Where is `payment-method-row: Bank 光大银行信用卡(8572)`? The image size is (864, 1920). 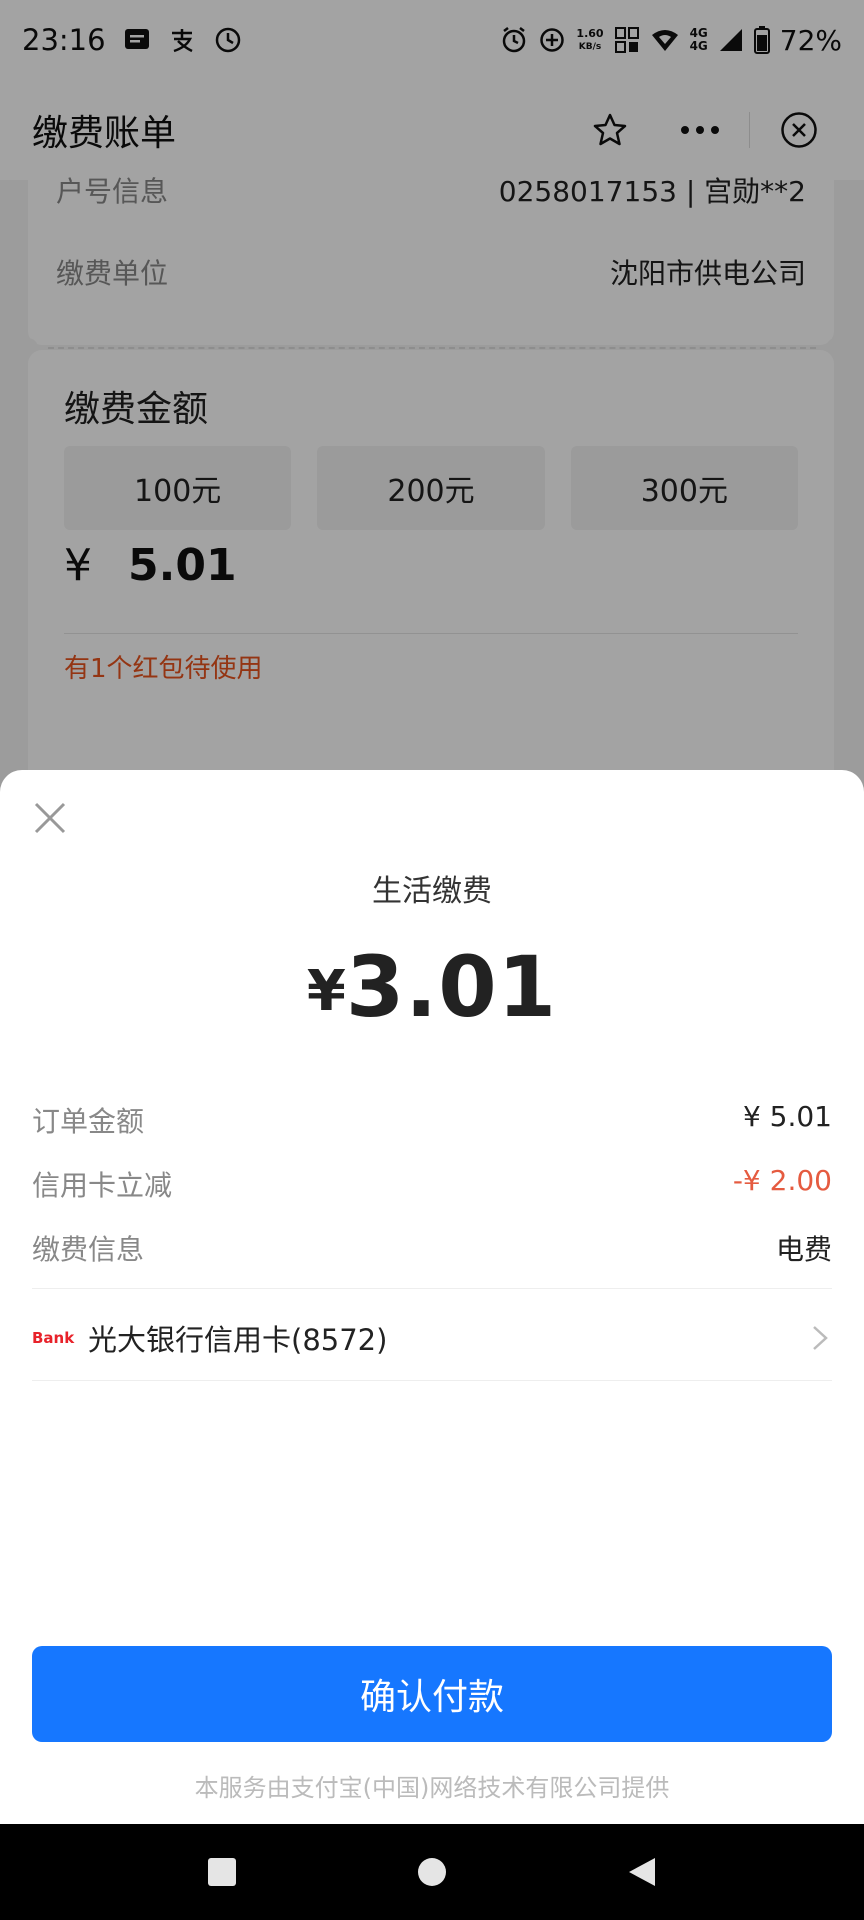
payment-method-row: Bank 光大银行信用卡(8572) is located at coordinates (432, 1338).